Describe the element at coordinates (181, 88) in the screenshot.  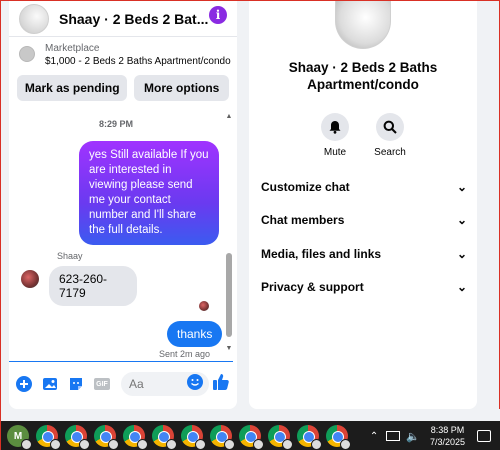
I see `more-options-button: More options` at that location.